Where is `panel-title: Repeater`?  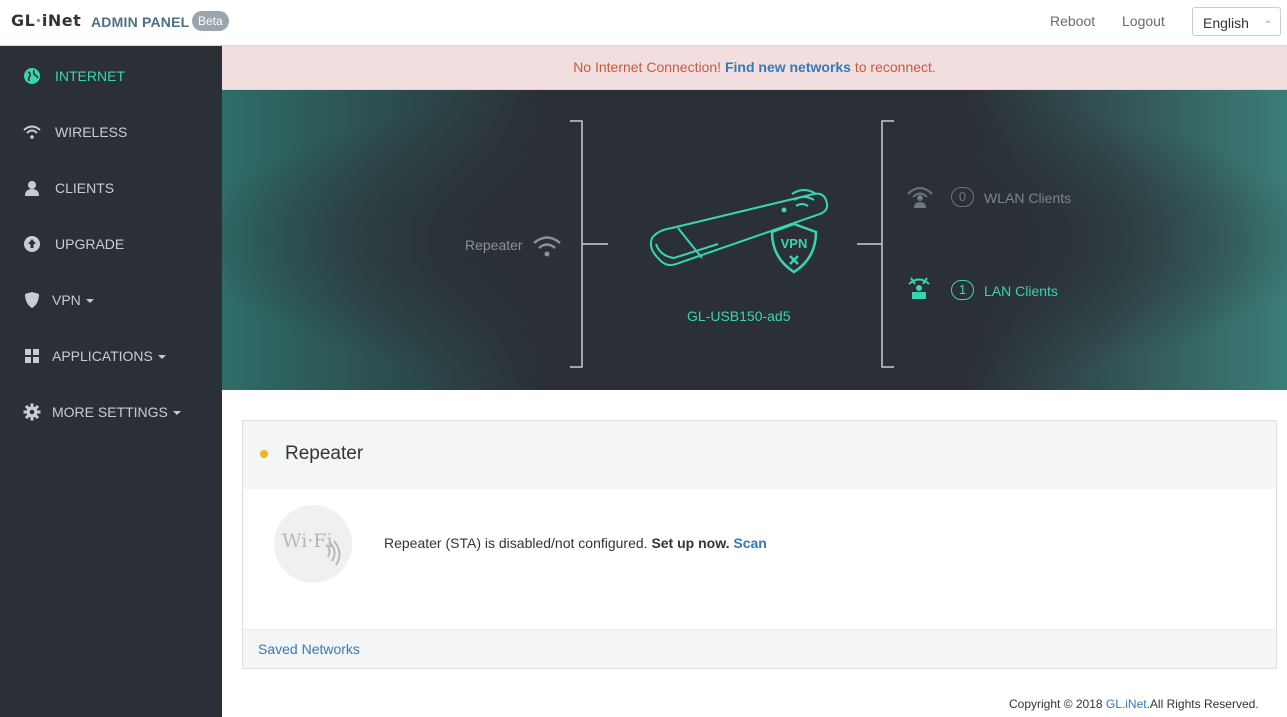 panel-title: Repeater is located at coordinates (324, 453).